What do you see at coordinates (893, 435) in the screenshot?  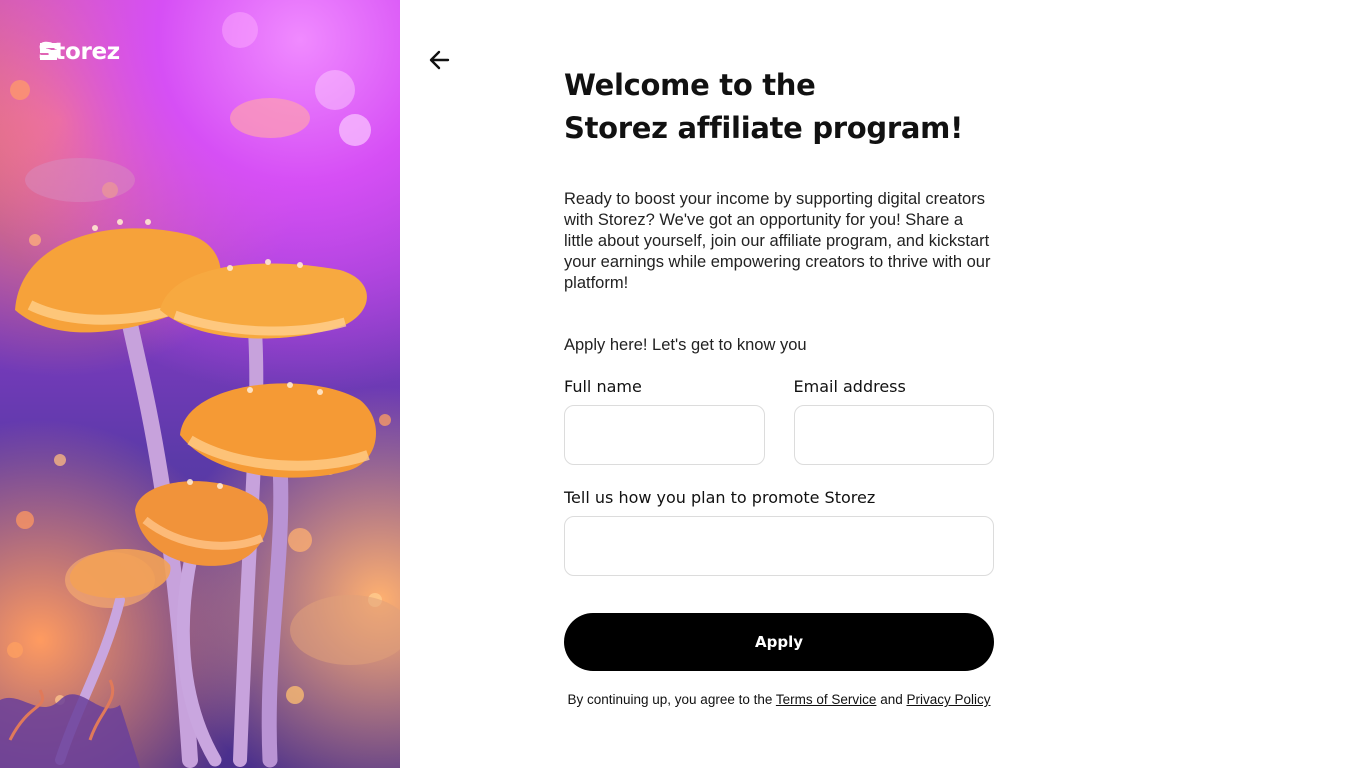 I see `email-input` at bounding box center [893, 435].